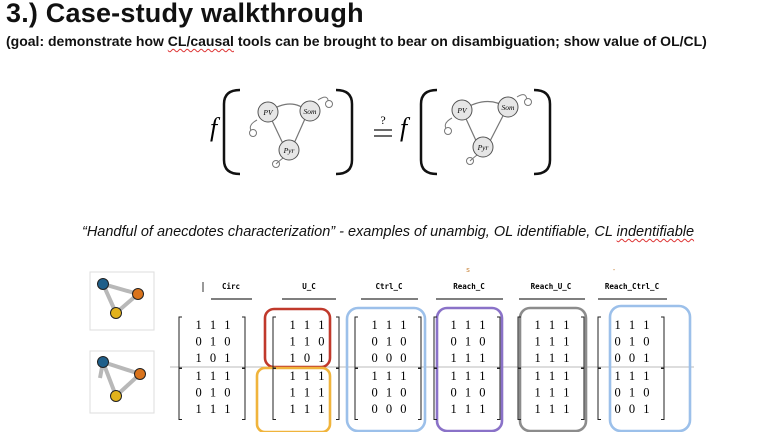  What do you see at coordinates (462, 110) in the screenshot?
I see `node-pv-label-right: PV` at bounding box center [462, 110].